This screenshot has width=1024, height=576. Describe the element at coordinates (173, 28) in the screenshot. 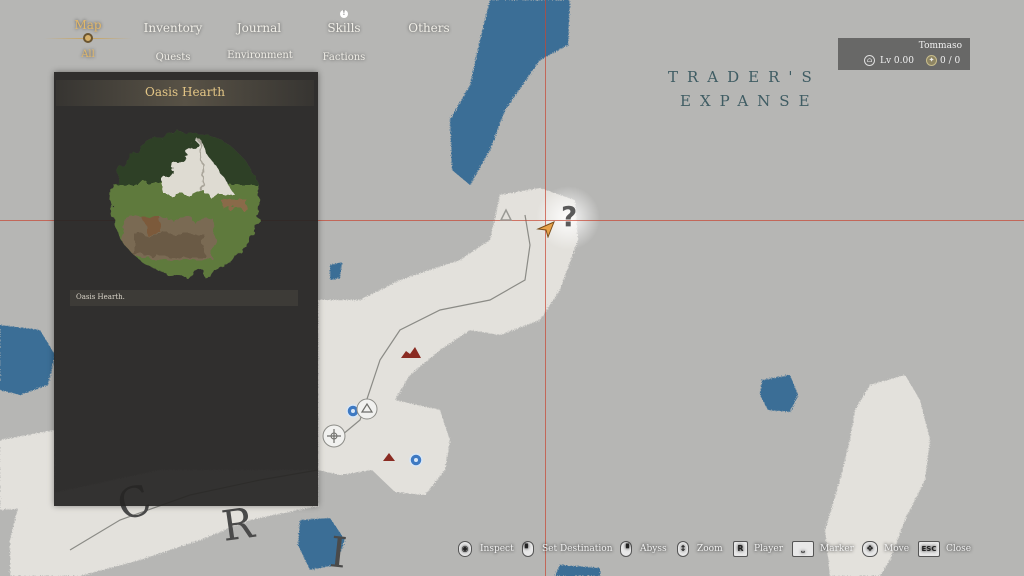

I see `tab-inventory: Inventory` at that location.